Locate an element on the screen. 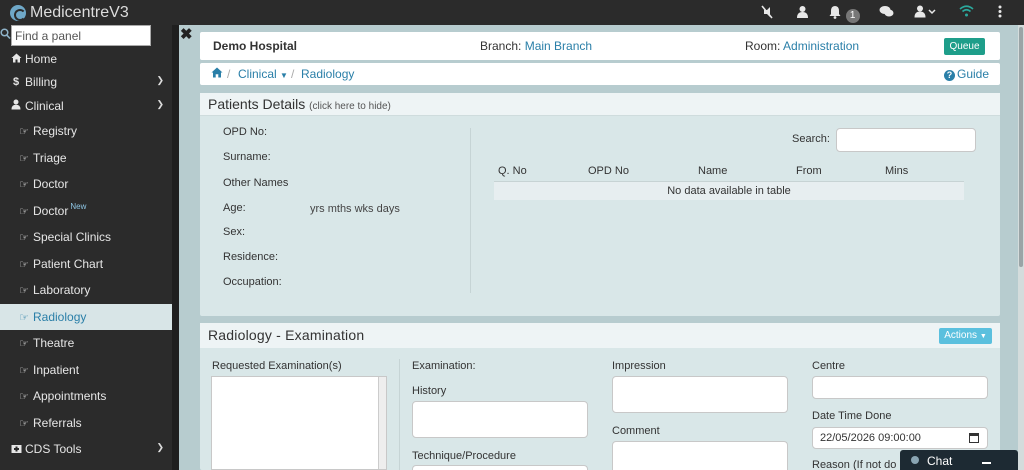  patients-title-text: Patients Details is located at coordinates (257, 104).